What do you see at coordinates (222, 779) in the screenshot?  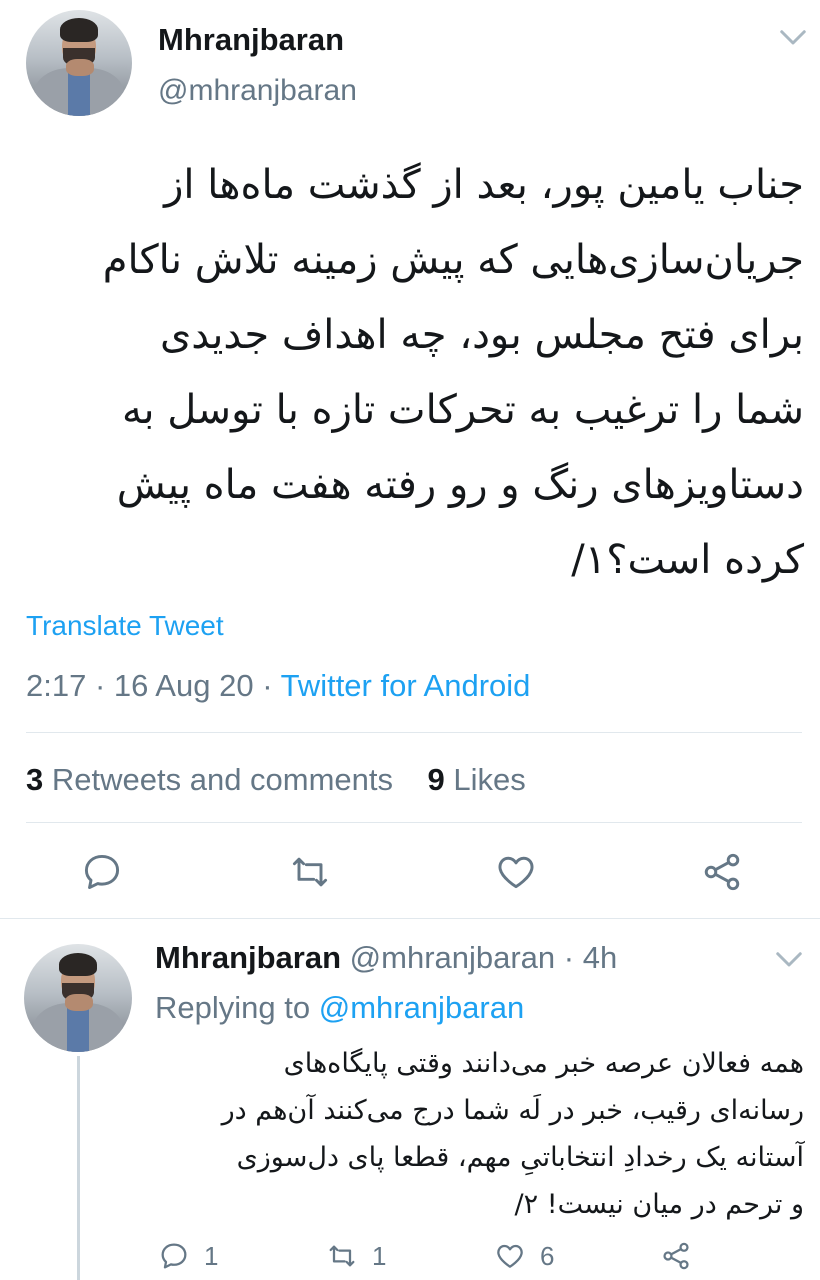 I see `retweets-label: Retweets and comments` at bounding box center [222, 779].